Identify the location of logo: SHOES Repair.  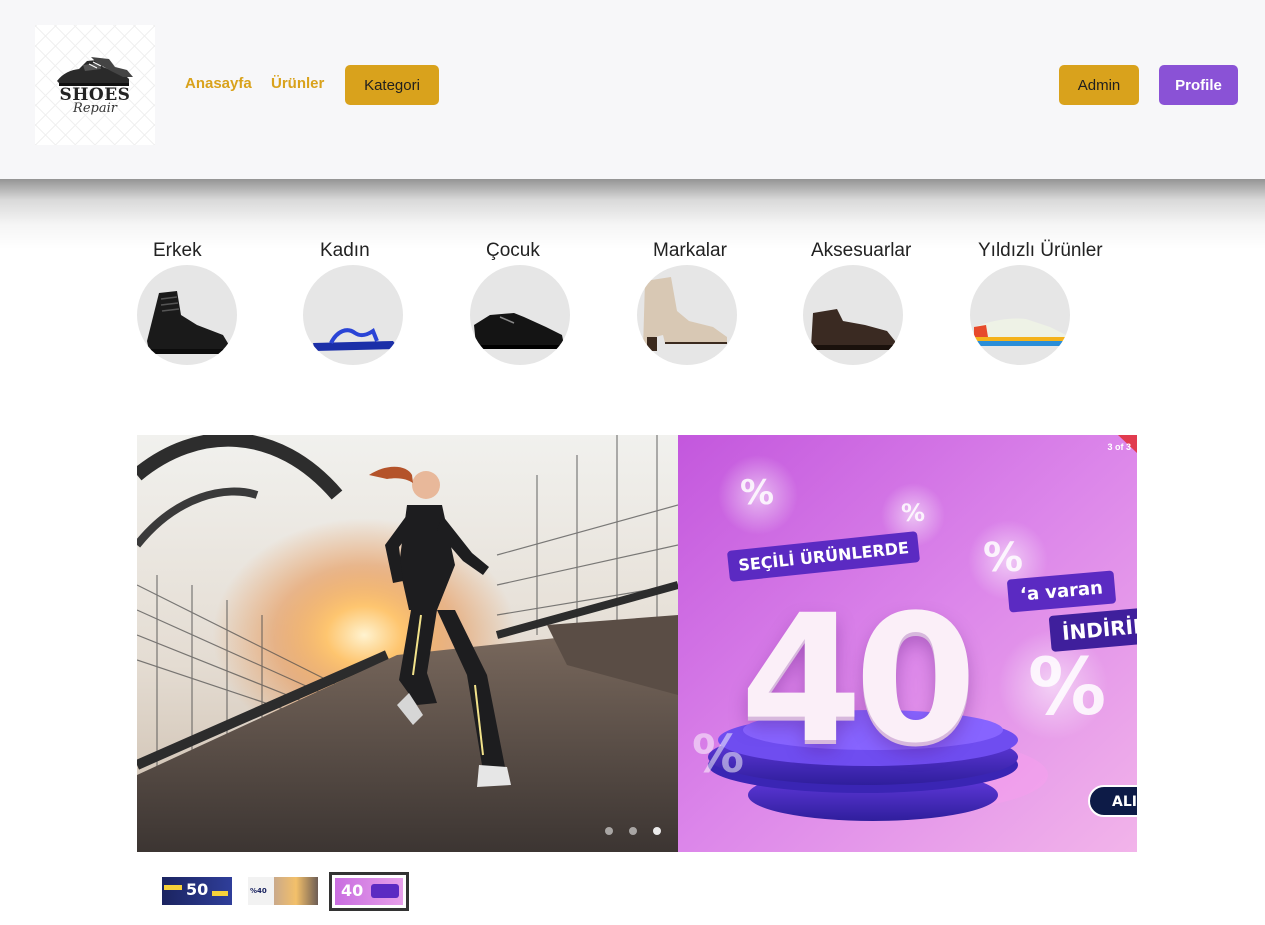
(95, 85).